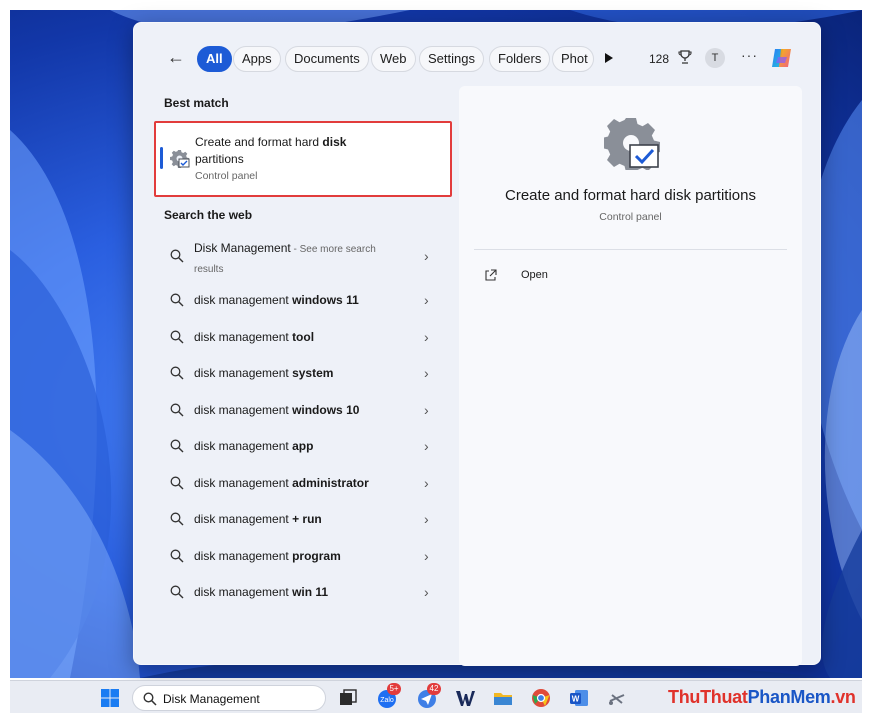 The height and width of the screenshot is (713, 870). Describe the element at coordinates (715, 58) in the screenshot. I see `user-avatar: T` at that location.